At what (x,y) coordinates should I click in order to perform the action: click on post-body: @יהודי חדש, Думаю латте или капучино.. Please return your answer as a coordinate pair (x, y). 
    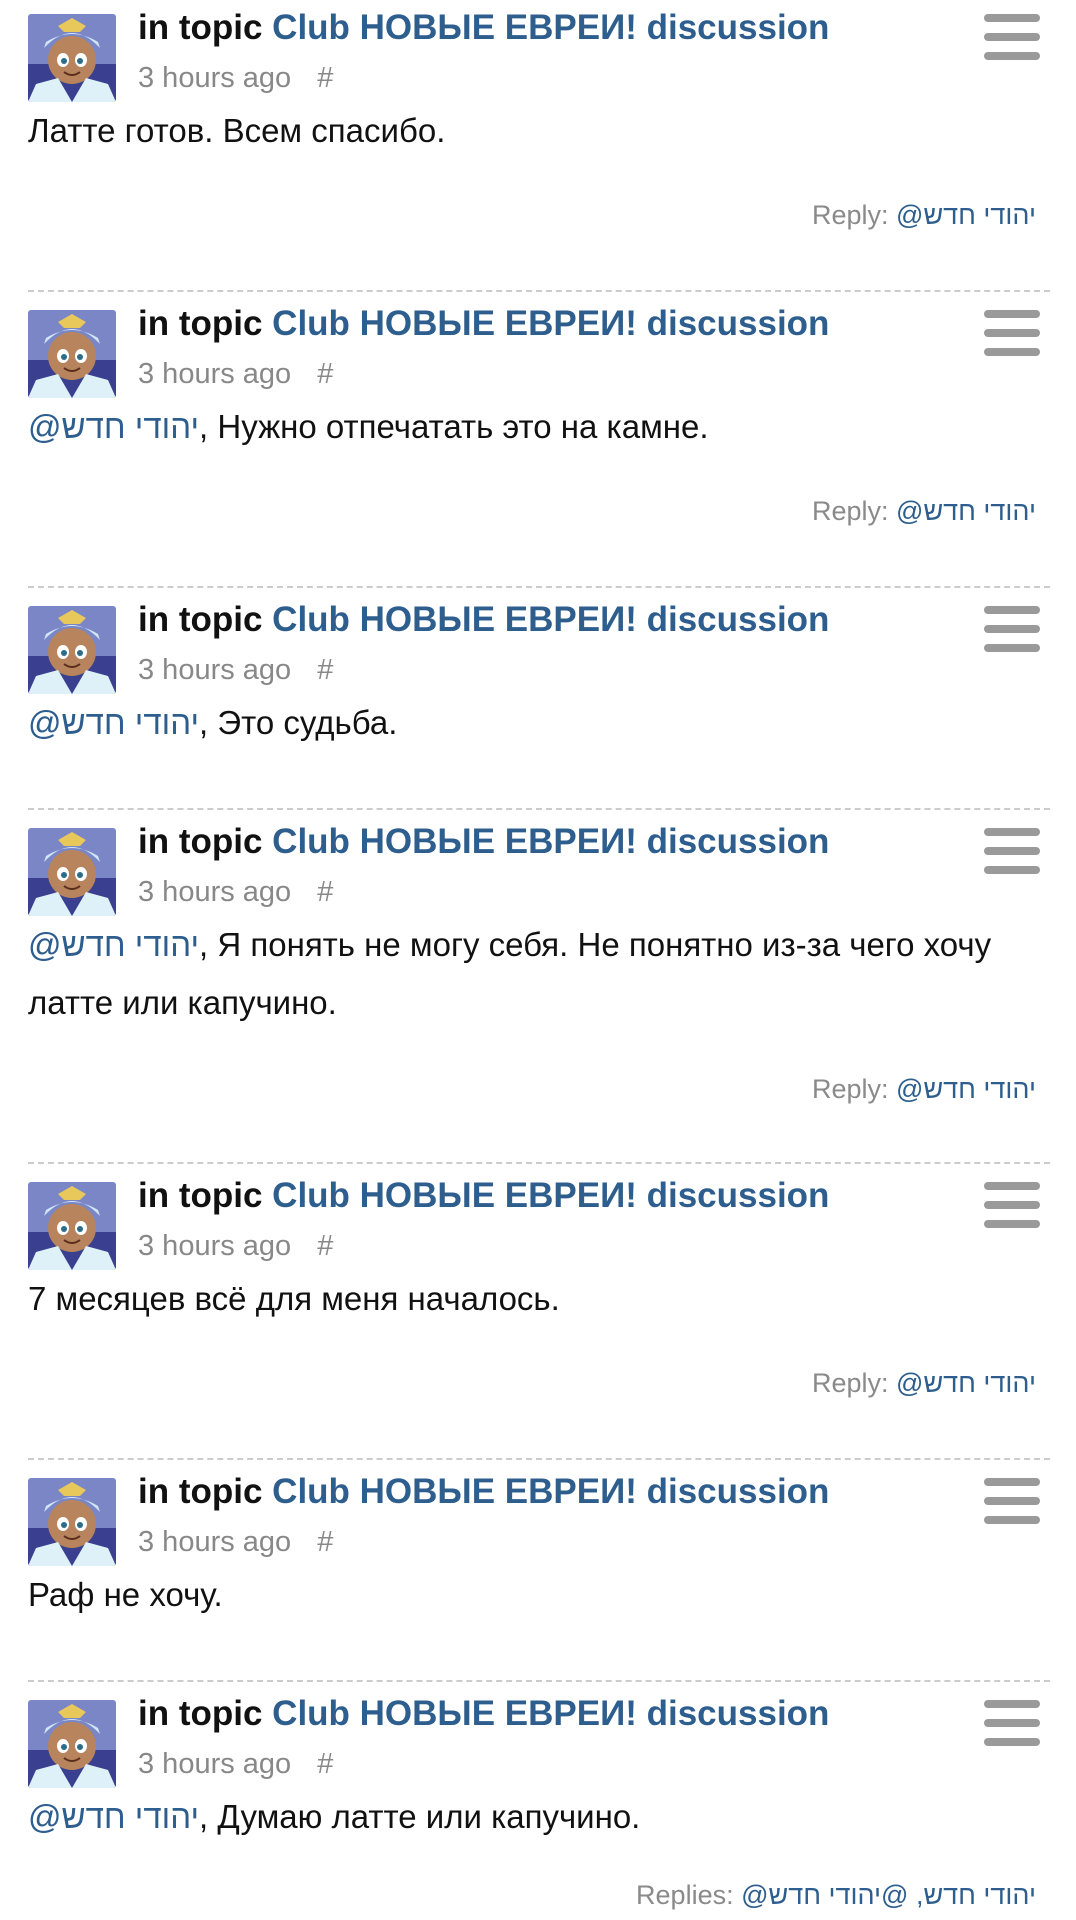
    Looking at the image, I should click on (528, 1817).